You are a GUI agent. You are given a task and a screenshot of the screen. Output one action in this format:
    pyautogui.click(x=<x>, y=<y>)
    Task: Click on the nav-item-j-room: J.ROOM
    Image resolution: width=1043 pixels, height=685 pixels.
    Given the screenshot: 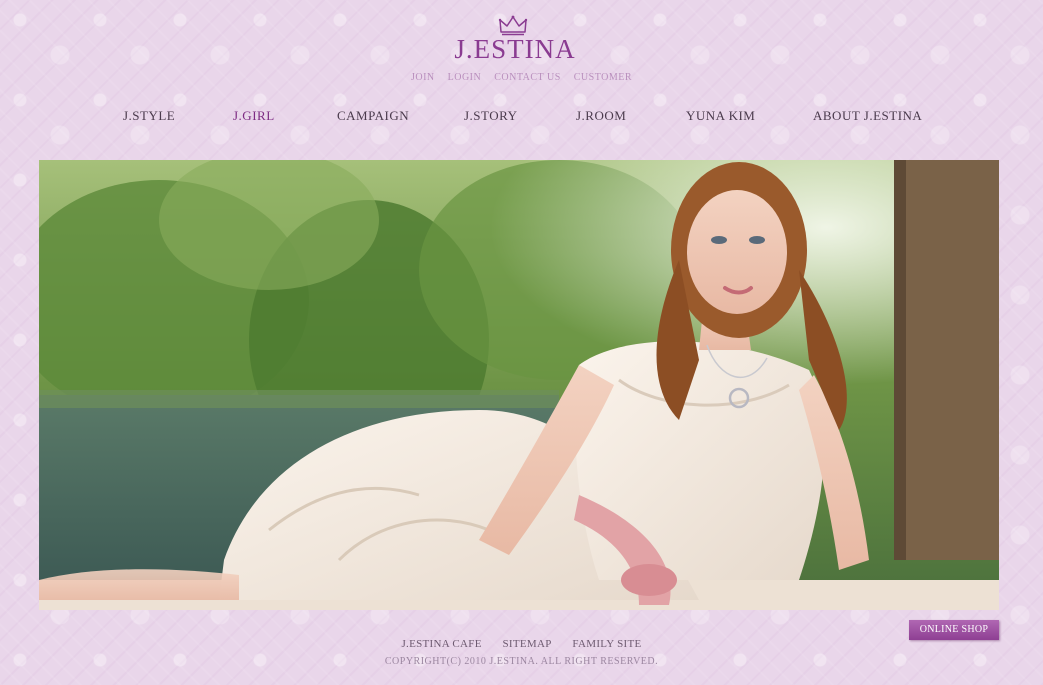 What is the action you would take?
    pyautogui.click(x=601, y=116)
    